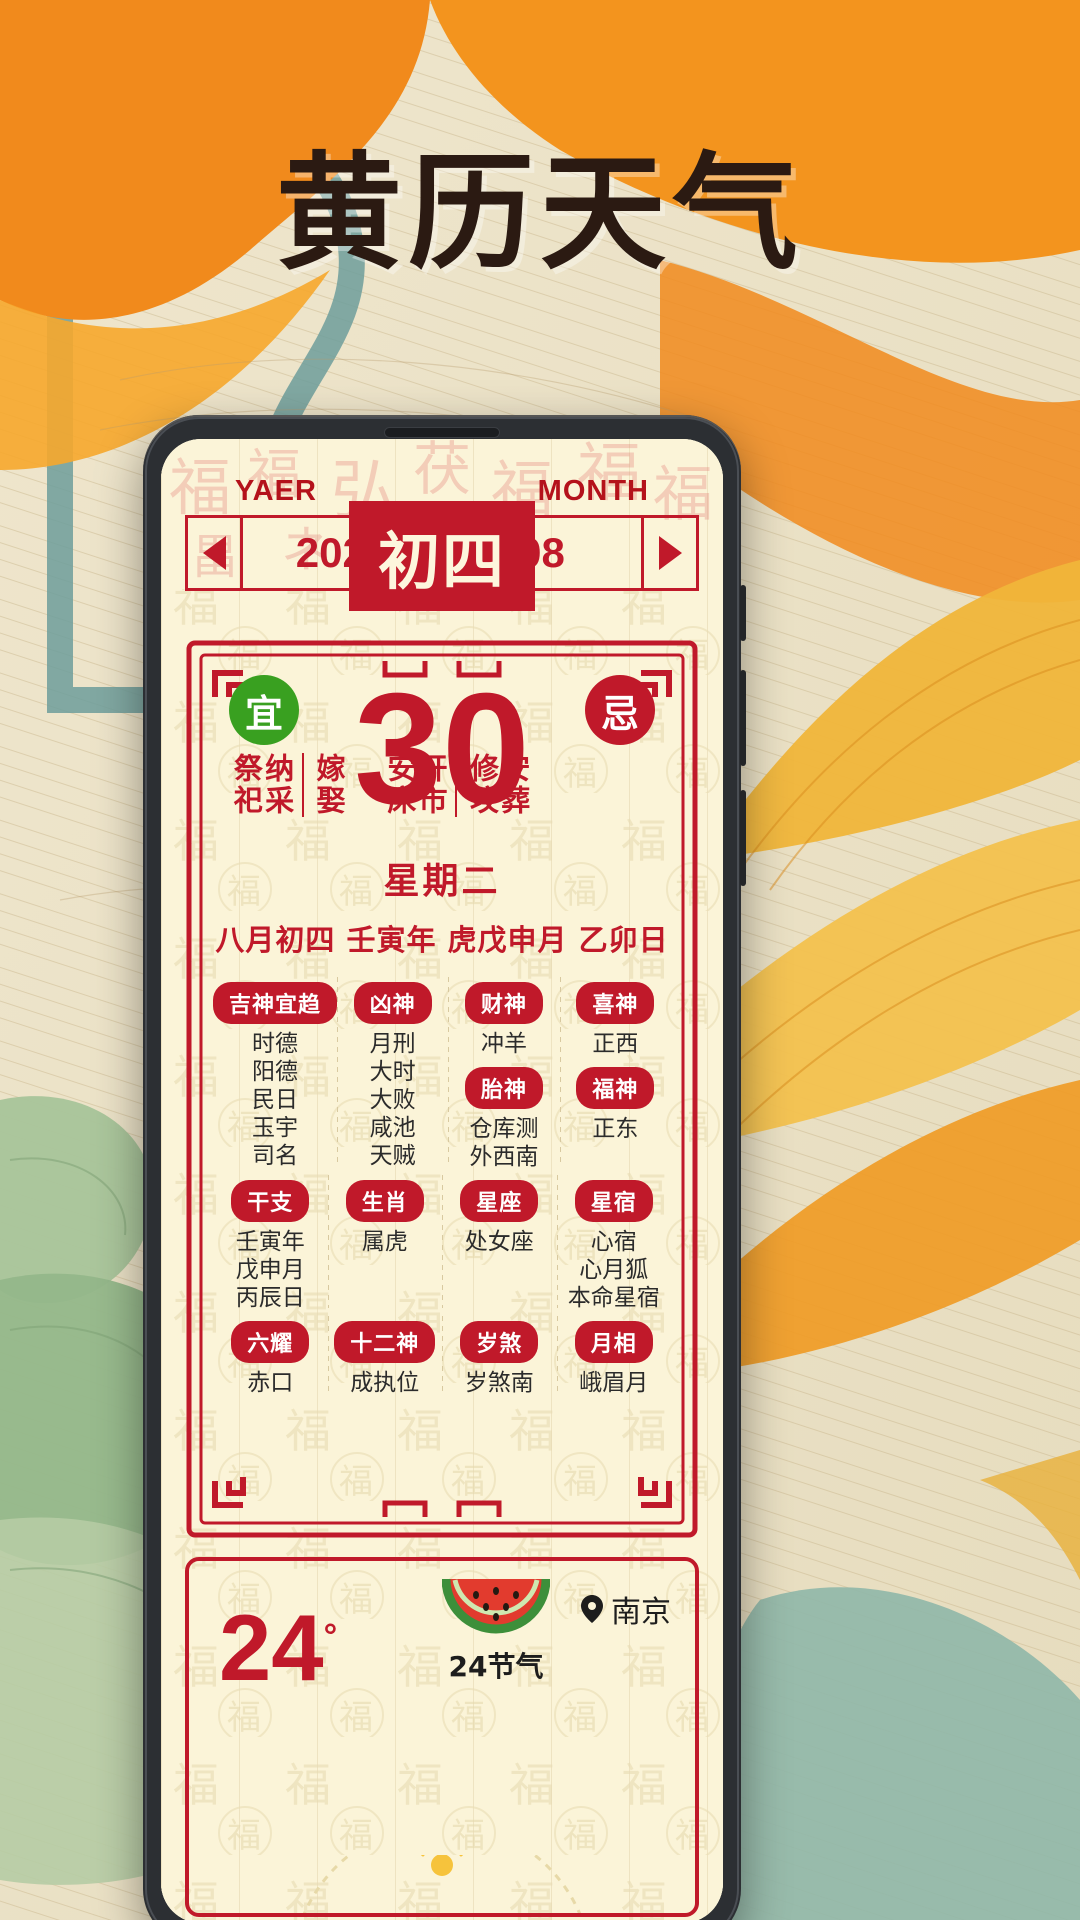  Describe the element at coordinates (496, 1606) in the screenshot. I see `watermelon-icon` at that location.